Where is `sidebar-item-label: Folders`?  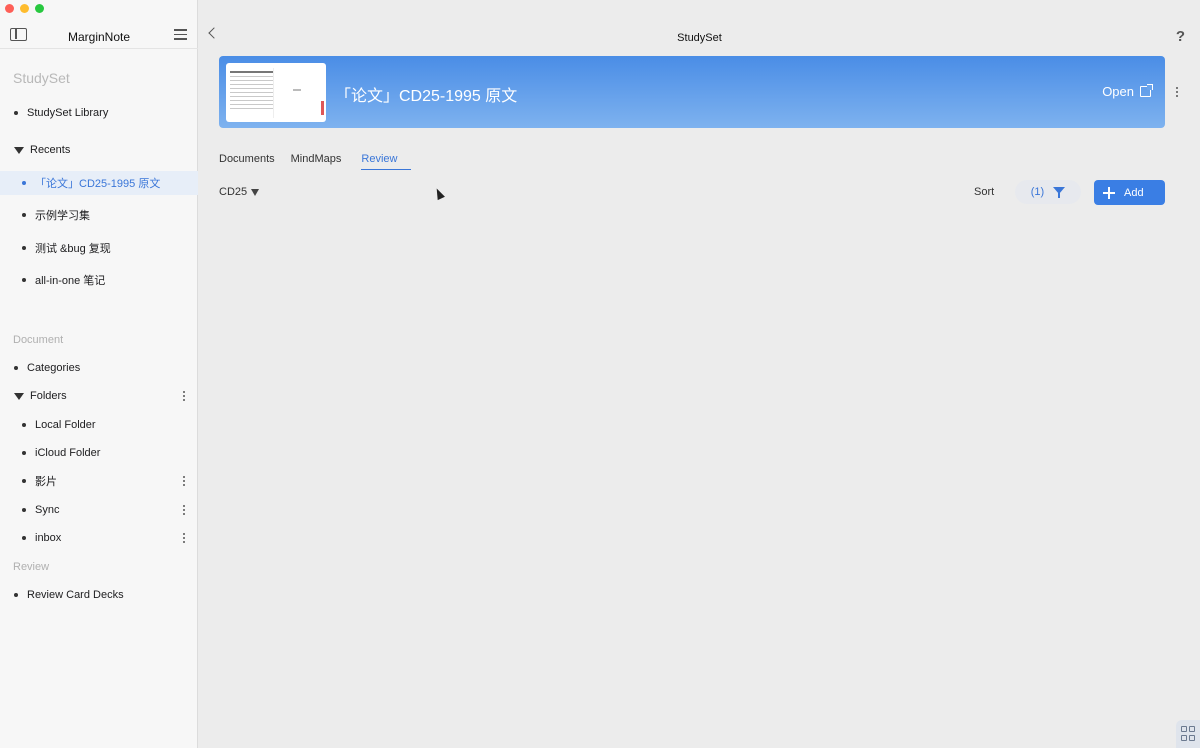 sidebar-item-label: Folders is located at coordinates (48, 396).